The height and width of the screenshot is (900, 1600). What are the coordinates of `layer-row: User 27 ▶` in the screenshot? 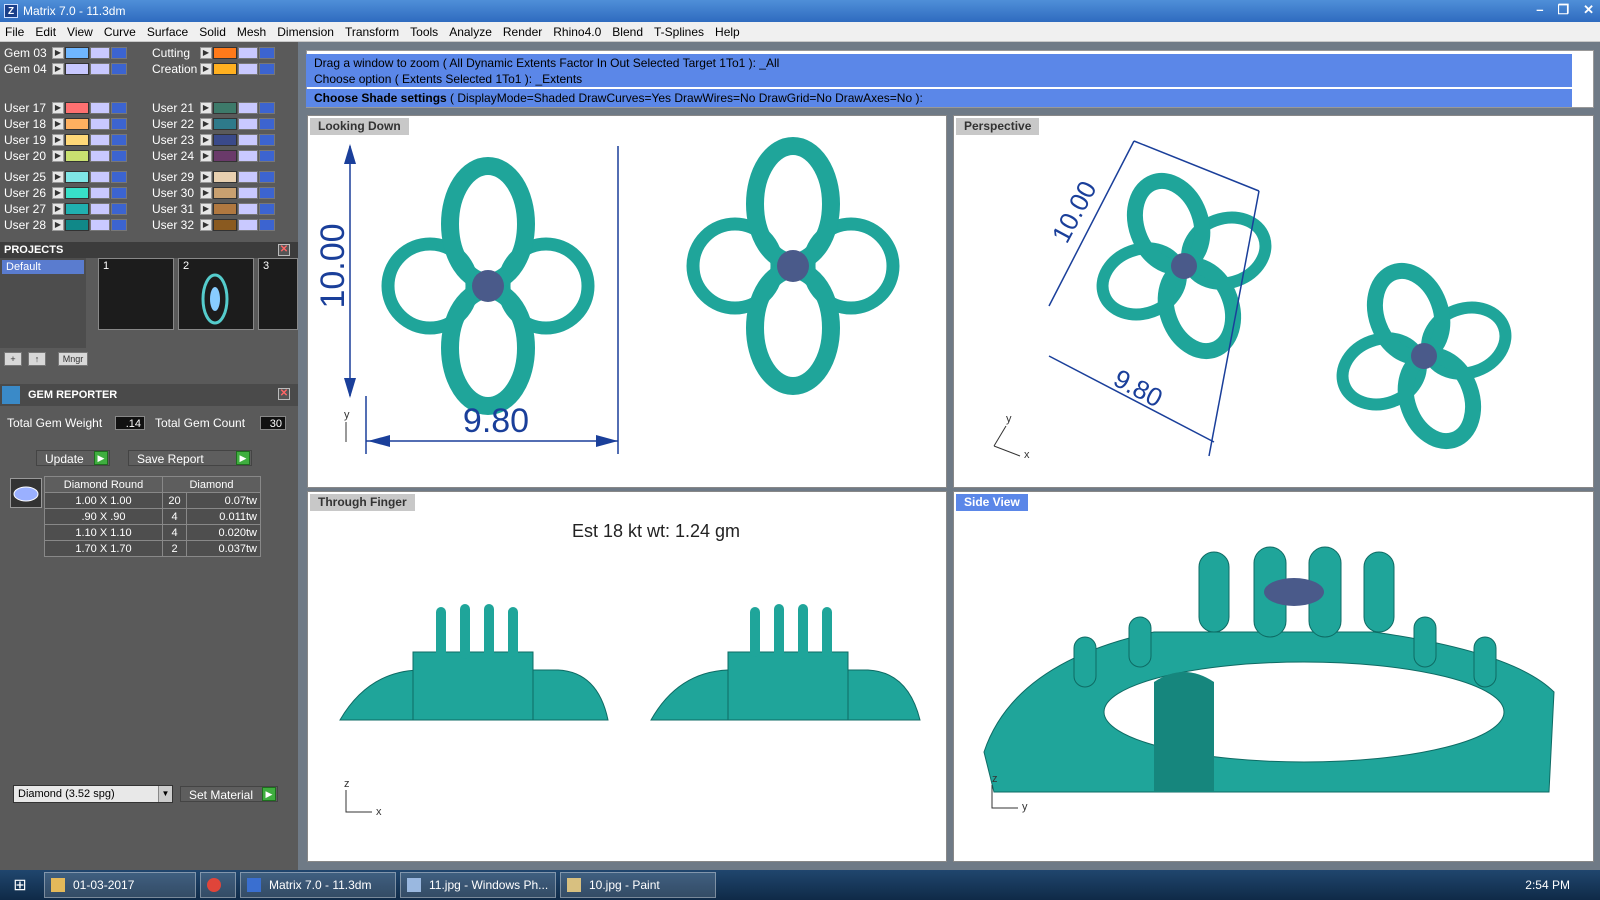 It's located at (63, 208).